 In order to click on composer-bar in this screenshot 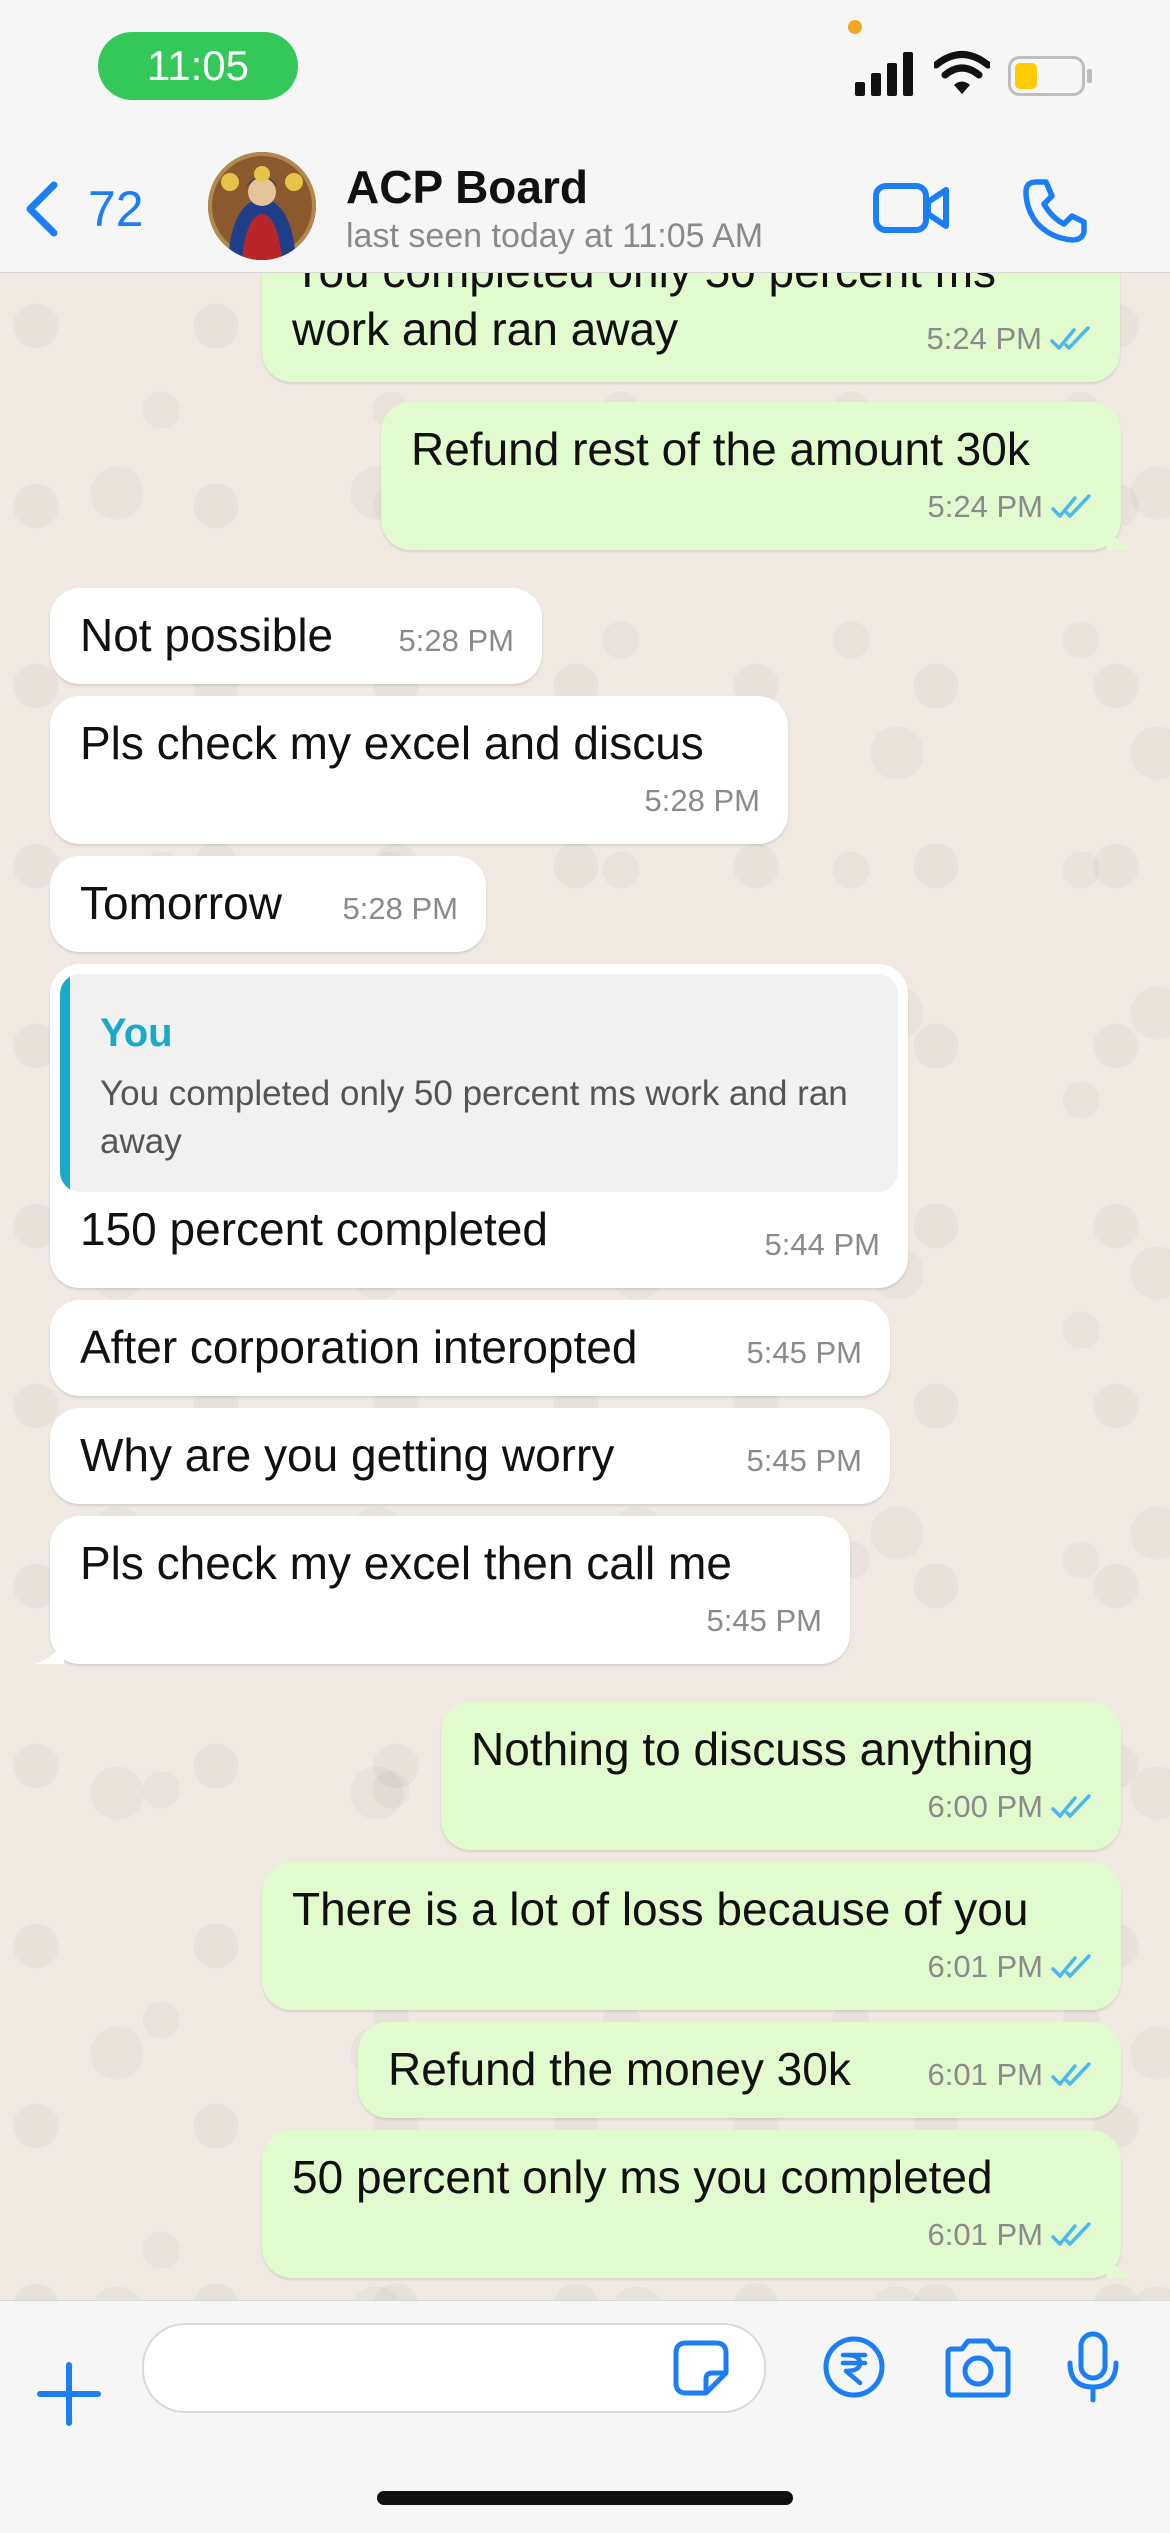, I will do `click(585, 2416)`.